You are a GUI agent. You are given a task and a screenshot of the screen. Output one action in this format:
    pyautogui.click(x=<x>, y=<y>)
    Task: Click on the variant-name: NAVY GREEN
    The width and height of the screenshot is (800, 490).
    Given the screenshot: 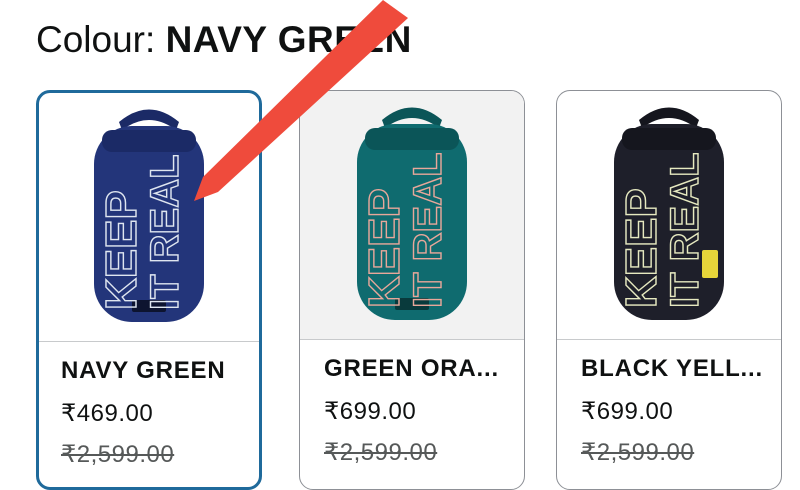 What is the action you would take?
    pyautogui.click(x=143, y=370)
    